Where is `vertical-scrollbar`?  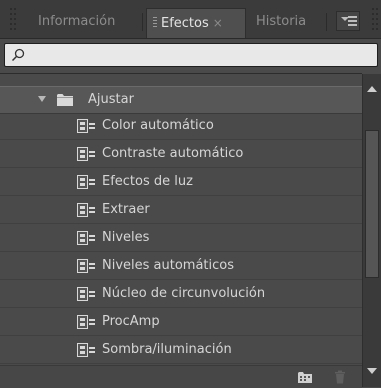 vertical-scrollbar is located at coordinates (371, 230).